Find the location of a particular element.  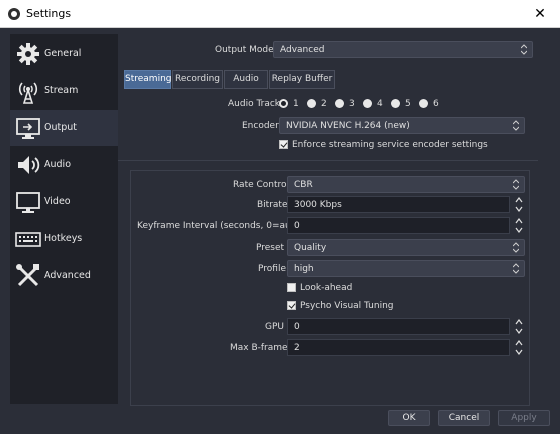

sidebar-item-audio: Audio is located at coordinates (64, 165).